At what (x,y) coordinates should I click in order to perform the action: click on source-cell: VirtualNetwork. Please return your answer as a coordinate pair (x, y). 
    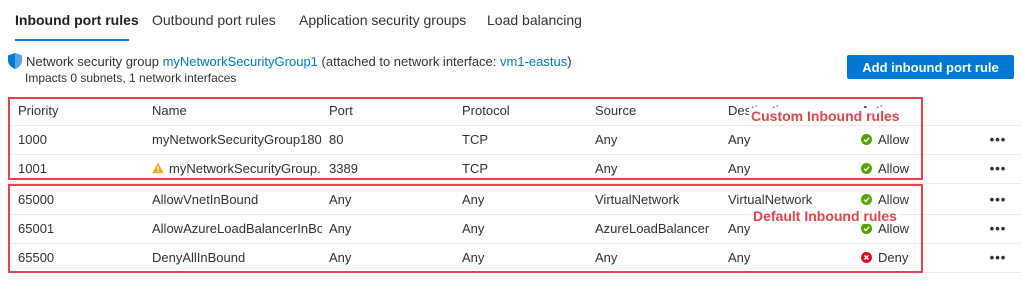
    Looking at the image, I should click on (637, 199).